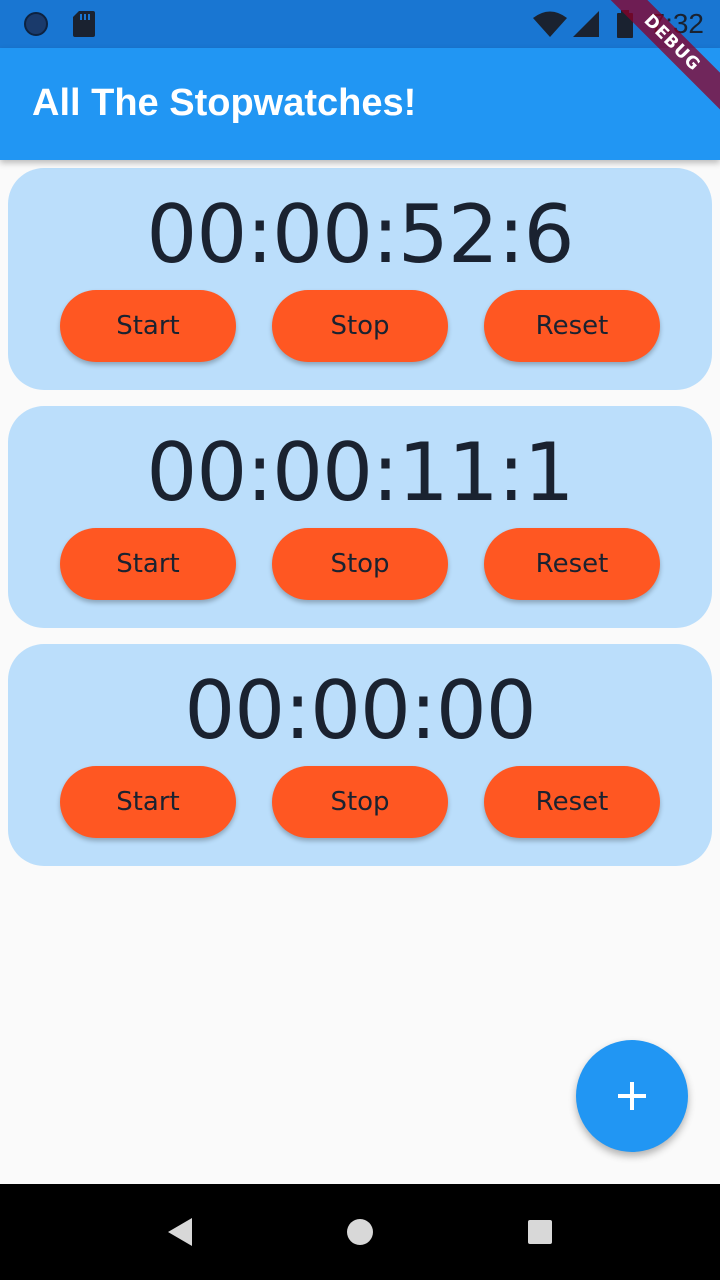 Image resolution: width=720 pixels, height=1280 pixels. I want to click on back-icon, so click(180, 1232).